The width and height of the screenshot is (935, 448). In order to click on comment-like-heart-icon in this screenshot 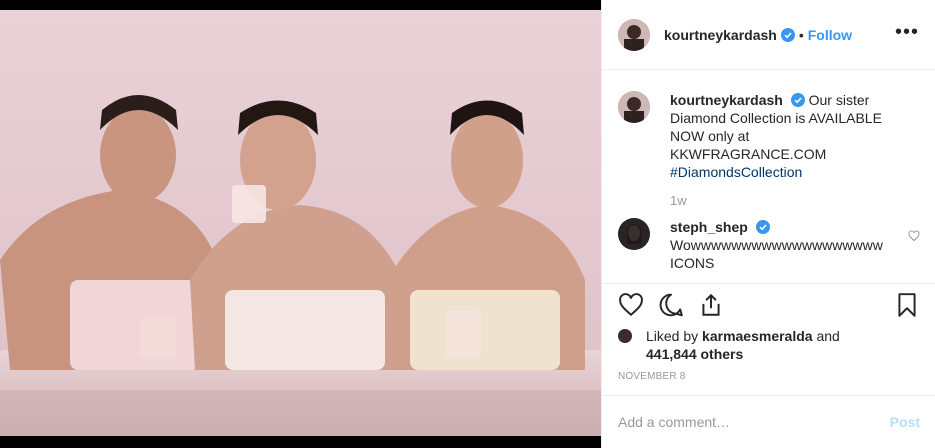, I will do `click(914, 236)`.